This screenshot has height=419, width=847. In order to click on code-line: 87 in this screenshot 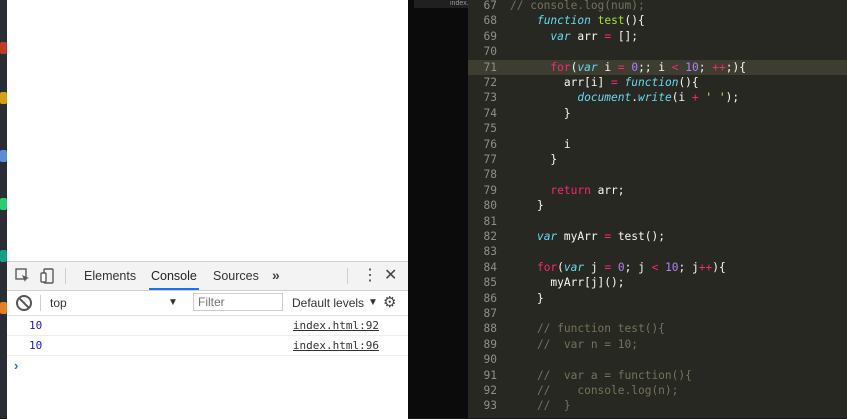, I will do `click(657, 313)`.